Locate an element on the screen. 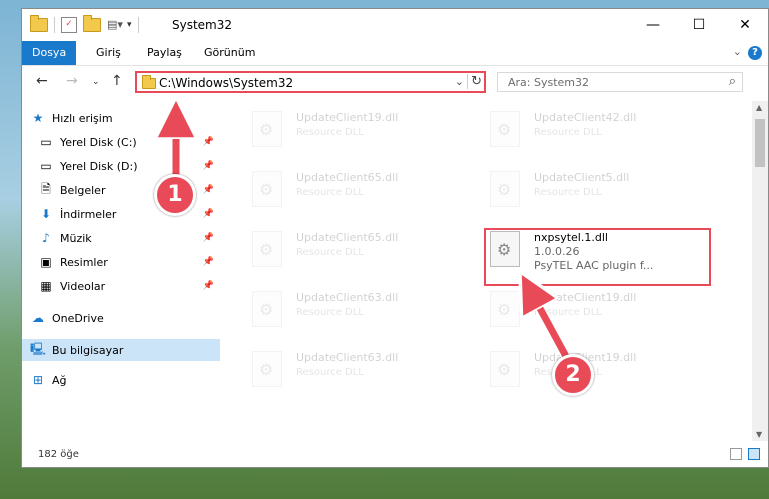 The height and width of the screenshot is (499, 769). callout-badge-1: 1 is located at coordinates (175, 195).